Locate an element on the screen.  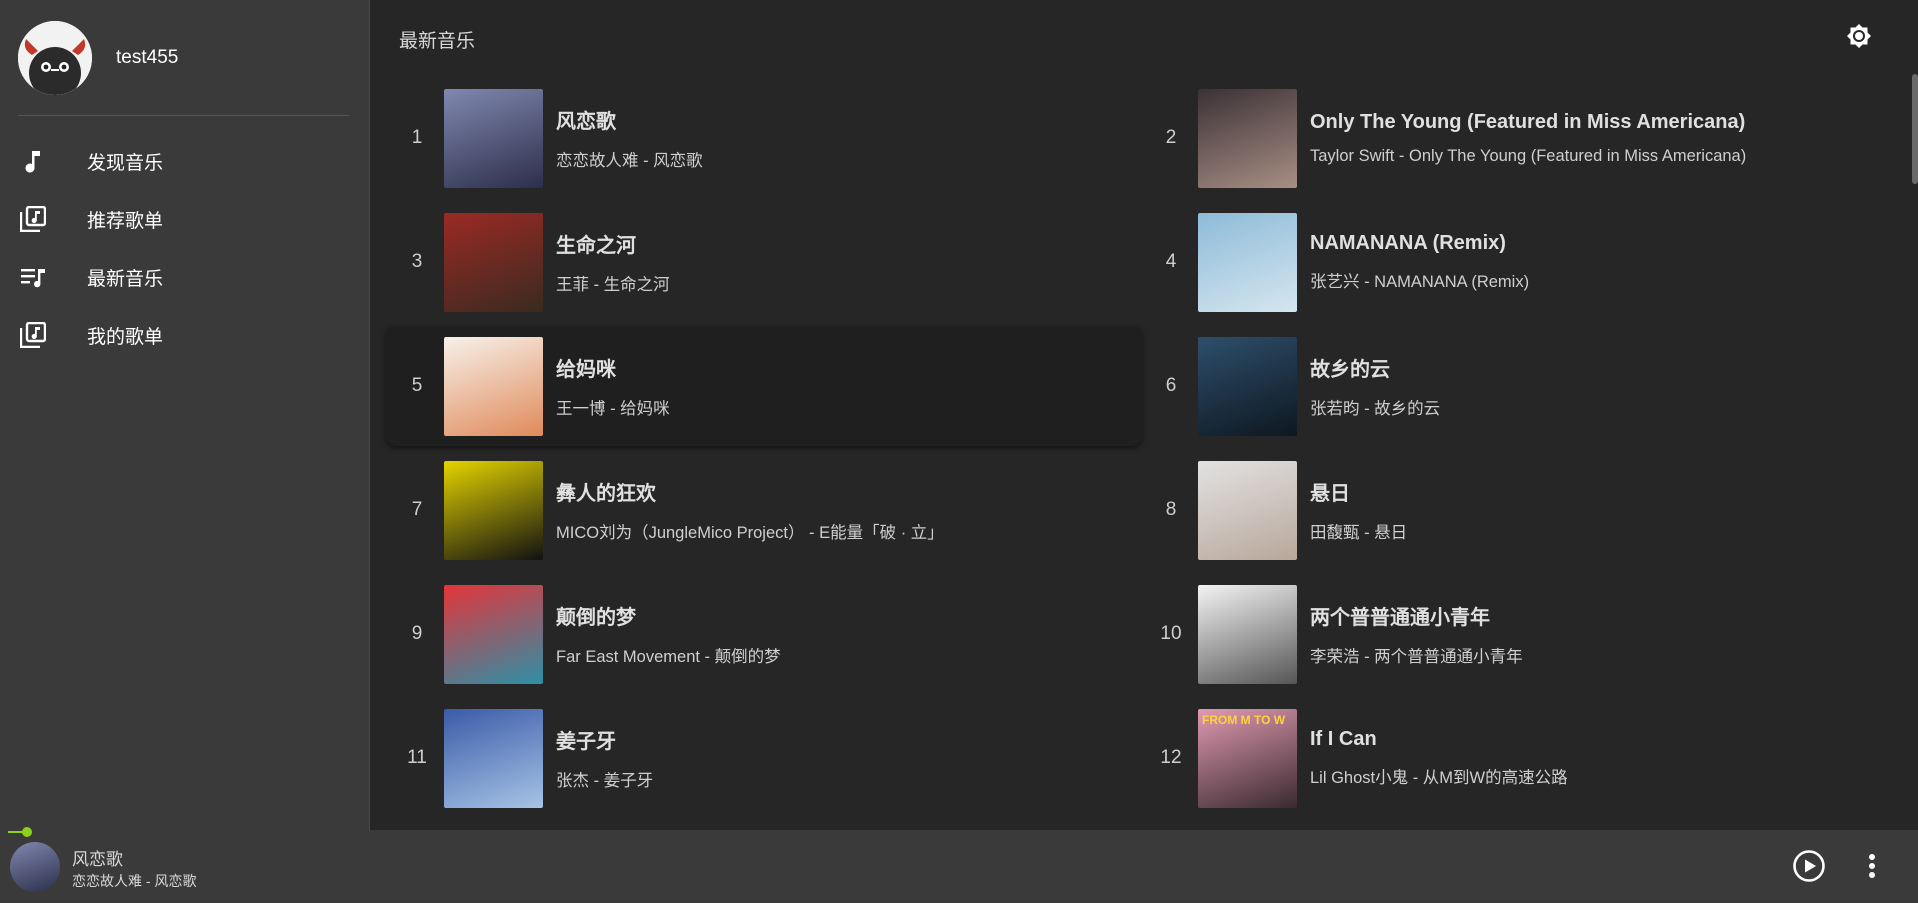
song-title: 故乡的云 is located at coordinates (1350, 370).